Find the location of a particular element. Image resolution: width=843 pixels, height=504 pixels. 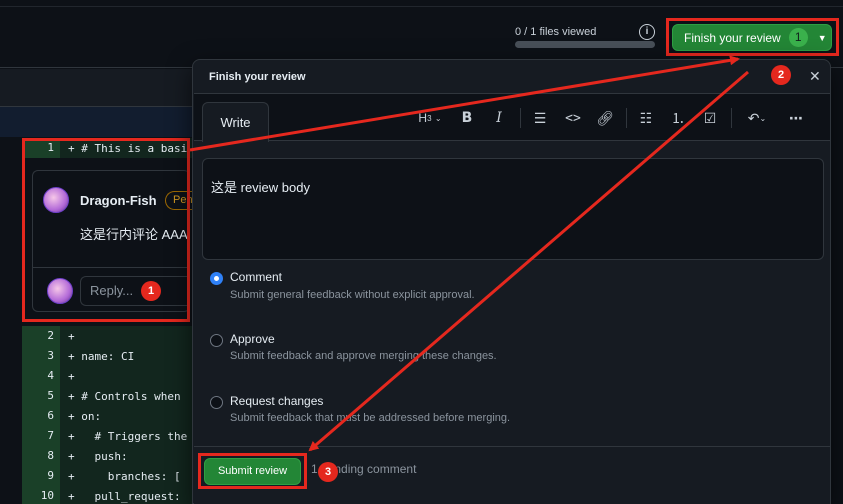

annotation-marker-3: 3 is located at coordinates (328, 472).